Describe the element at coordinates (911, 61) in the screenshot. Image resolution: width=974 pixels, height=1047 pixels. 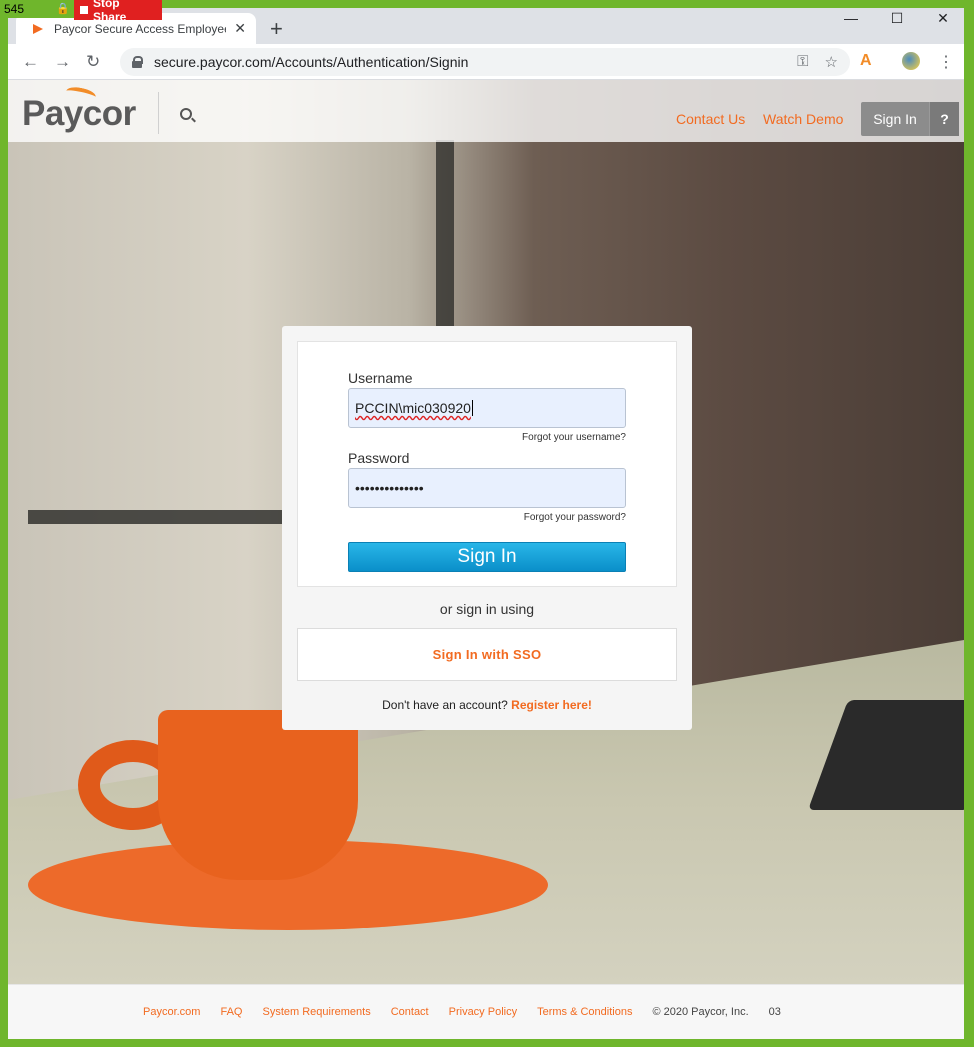
I see `profile-avatar-icon` at that location.